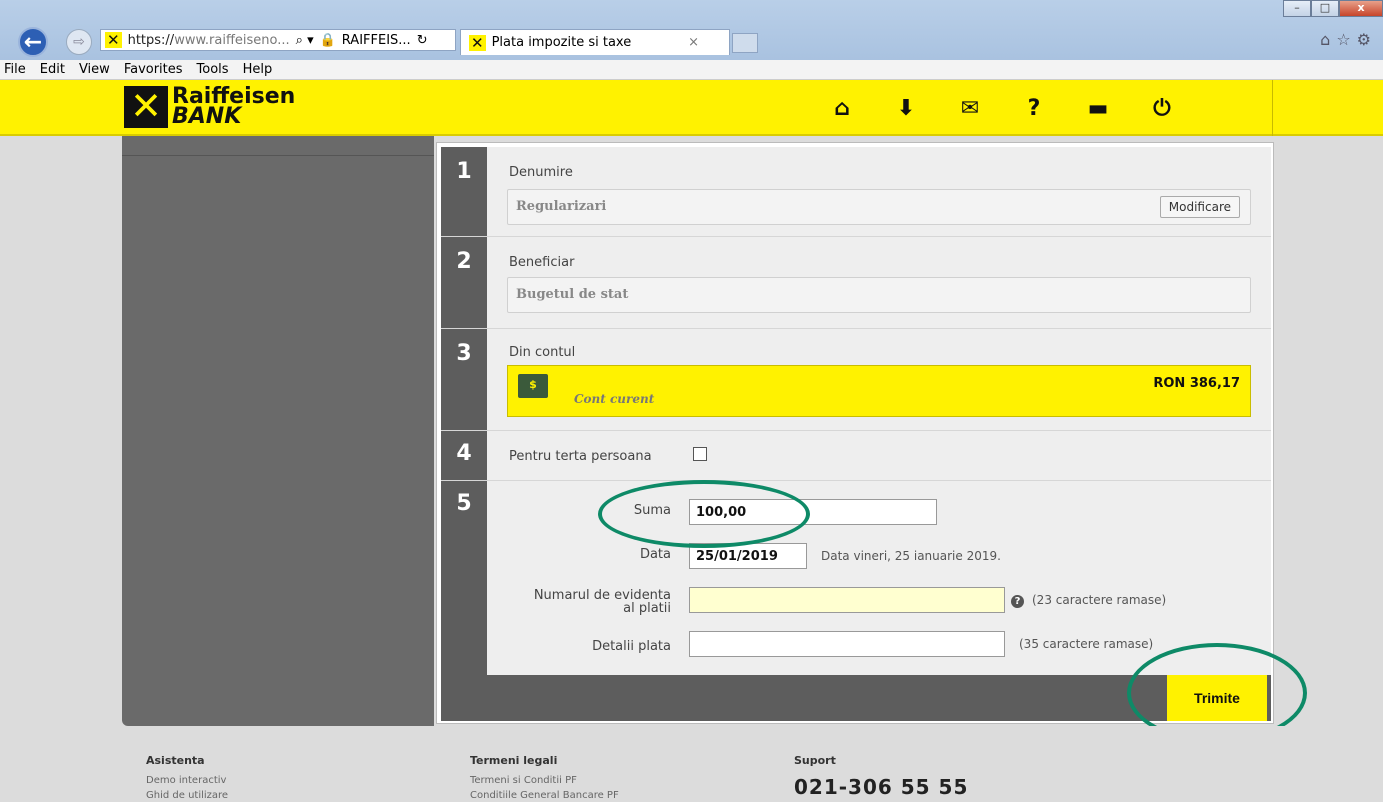  I want to click on minimize-icon: –, so click(1297, 8).